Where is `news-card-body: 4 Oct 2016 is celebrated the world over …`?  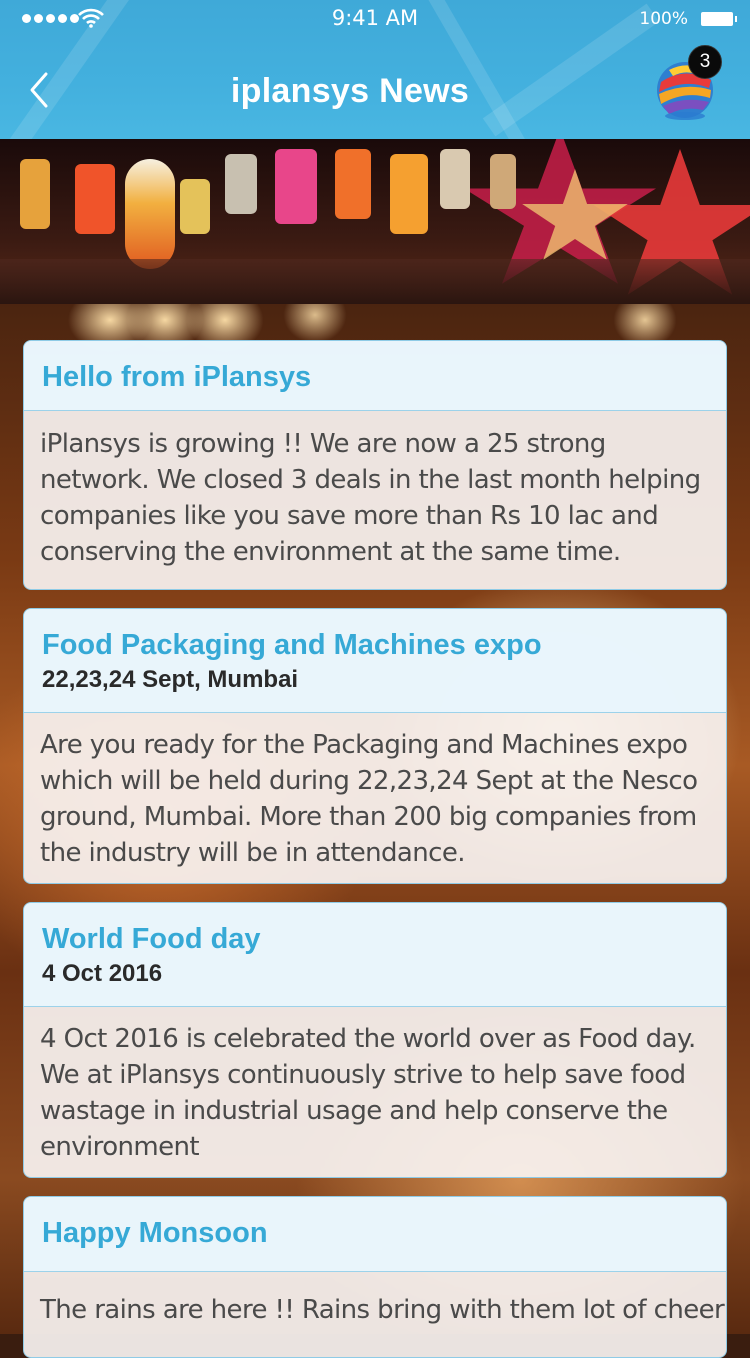
news-card-body: 4 Oct 2016 is celebrated the world over … is located at coordinates (368, 1093).